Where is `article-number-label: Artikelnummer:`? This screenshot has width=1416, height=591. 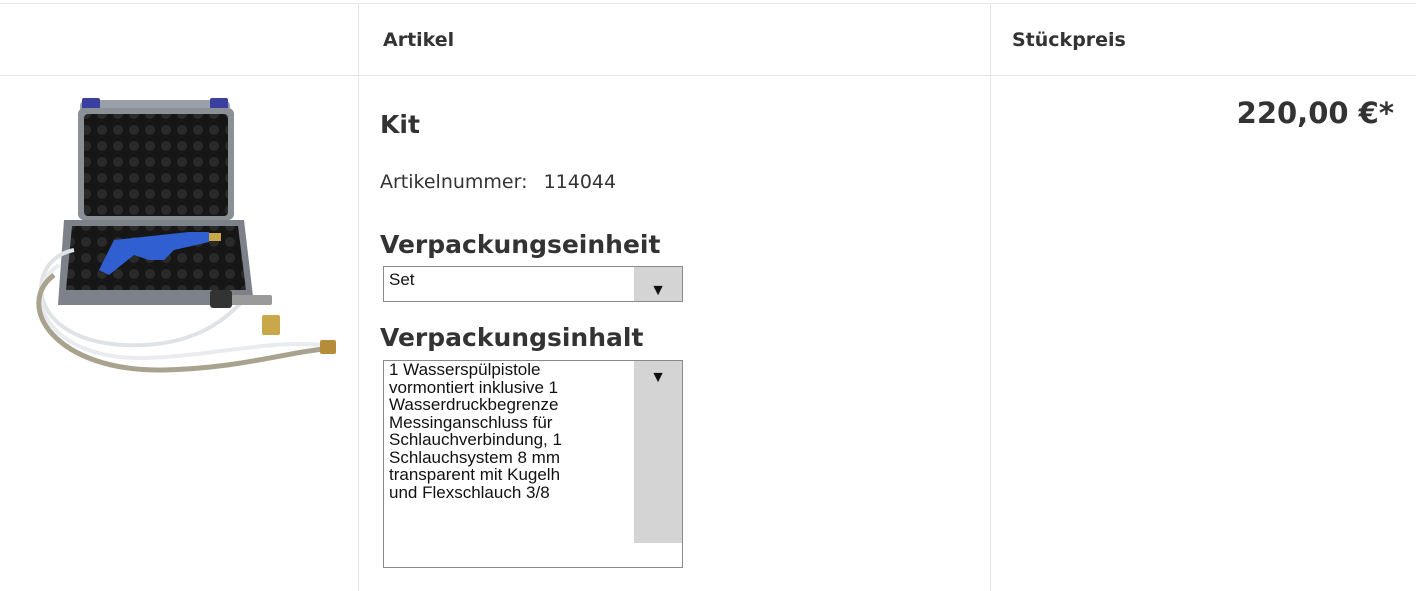 article-number-label: Artikelnummer: is located at coordinates (454, 182).